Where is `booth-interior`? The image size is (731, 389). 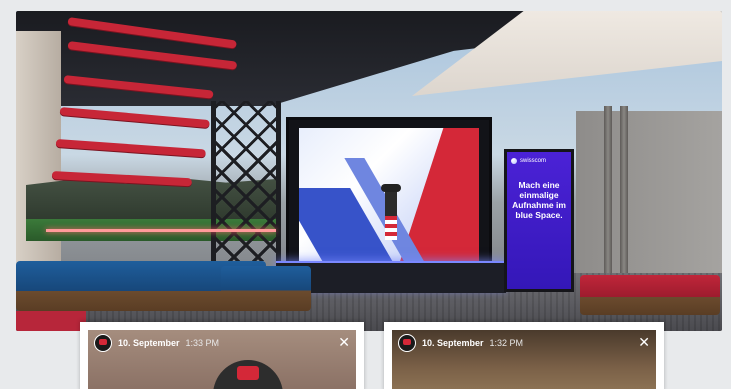 booth-interior is located at coordinates (389, 199).